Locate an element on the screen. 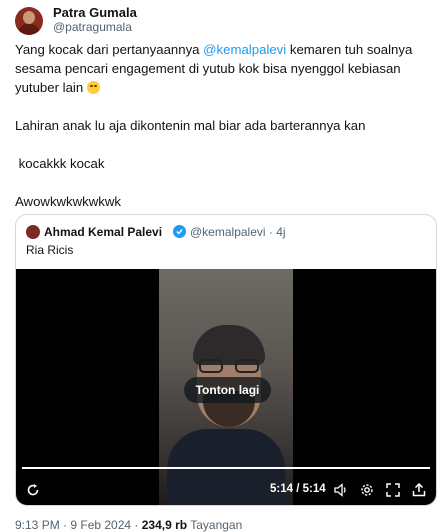 This screenshot has width=441, height=532. video-progress-bar is located at coordinates (226, 468).